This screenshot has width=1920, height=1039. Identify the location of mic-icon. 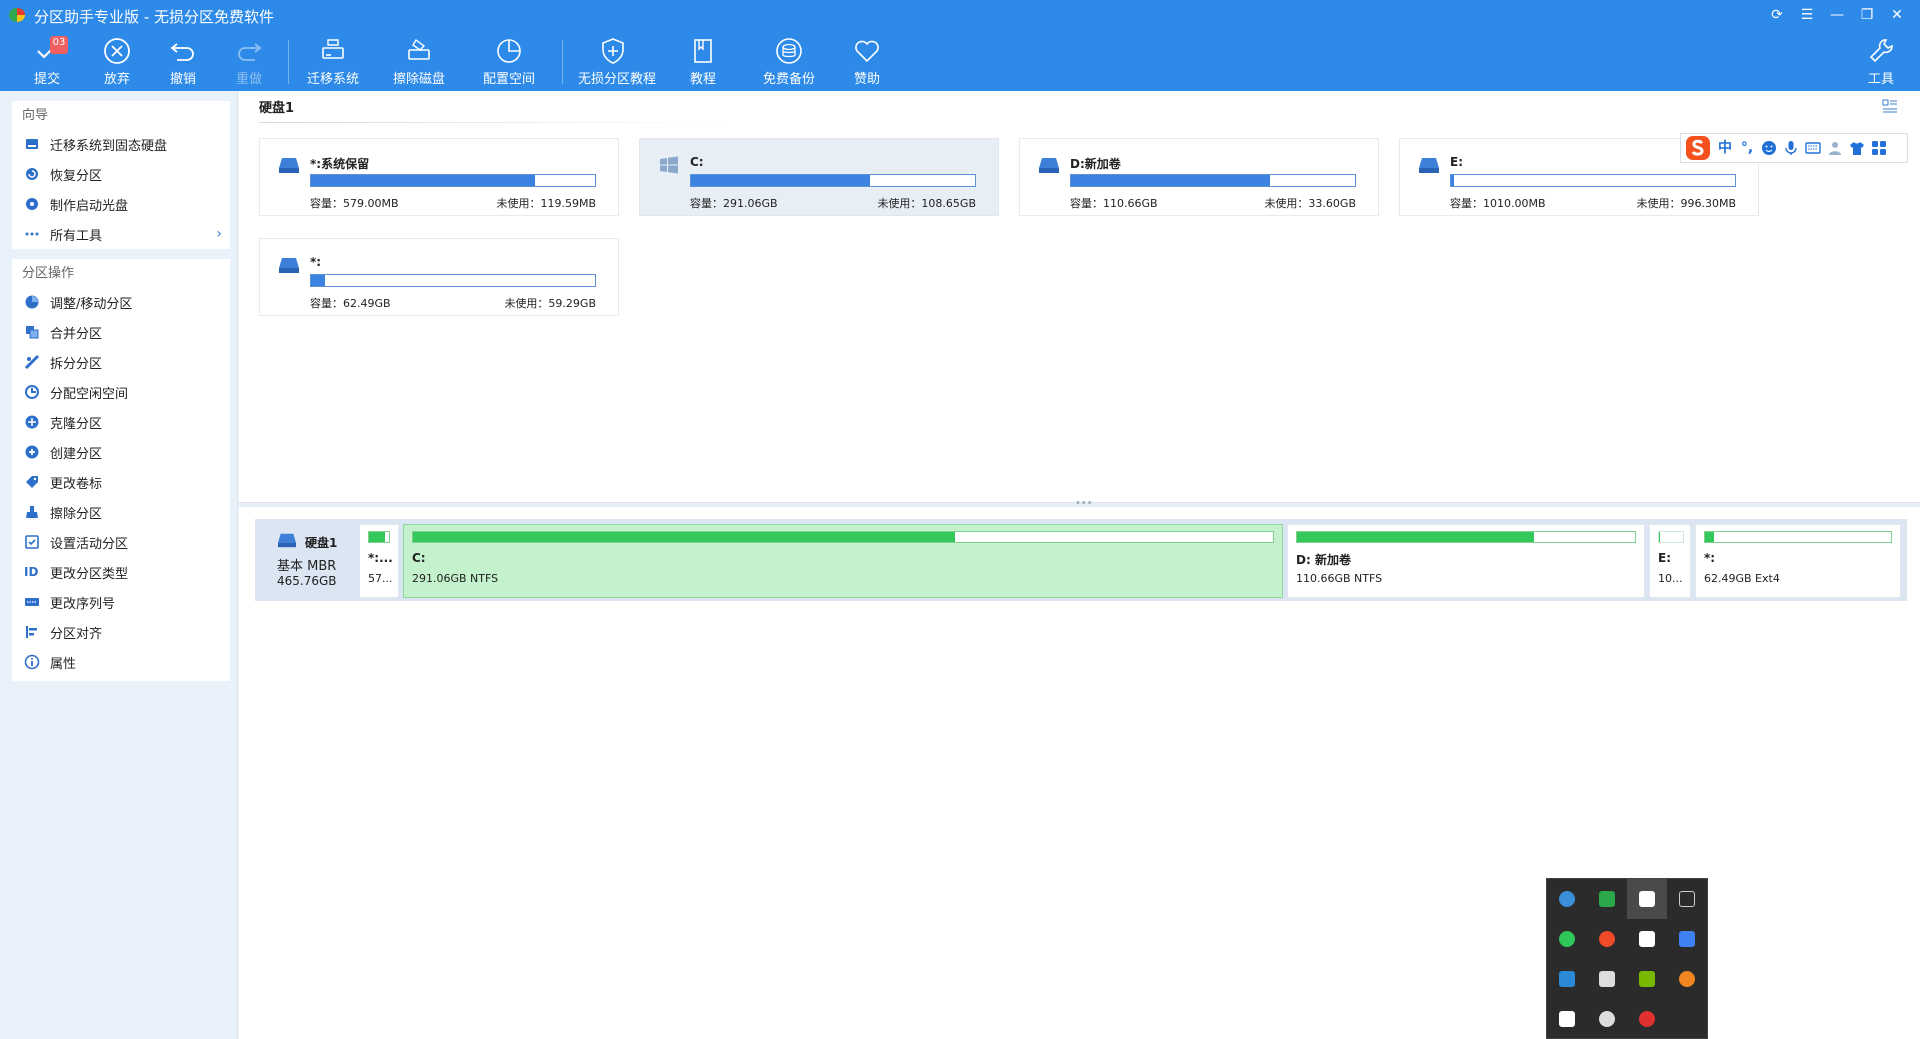
(1791, 148).